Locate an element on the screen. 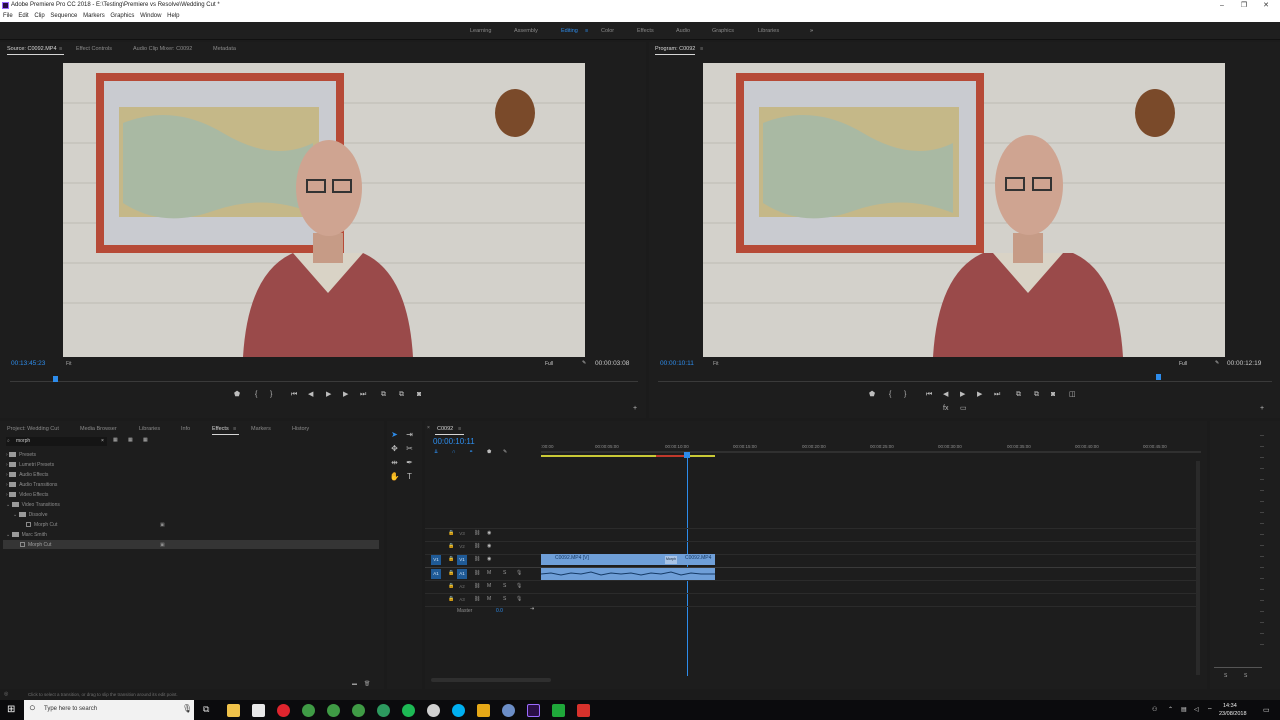  video-scrollbar is located at coordinates (1198, 568).